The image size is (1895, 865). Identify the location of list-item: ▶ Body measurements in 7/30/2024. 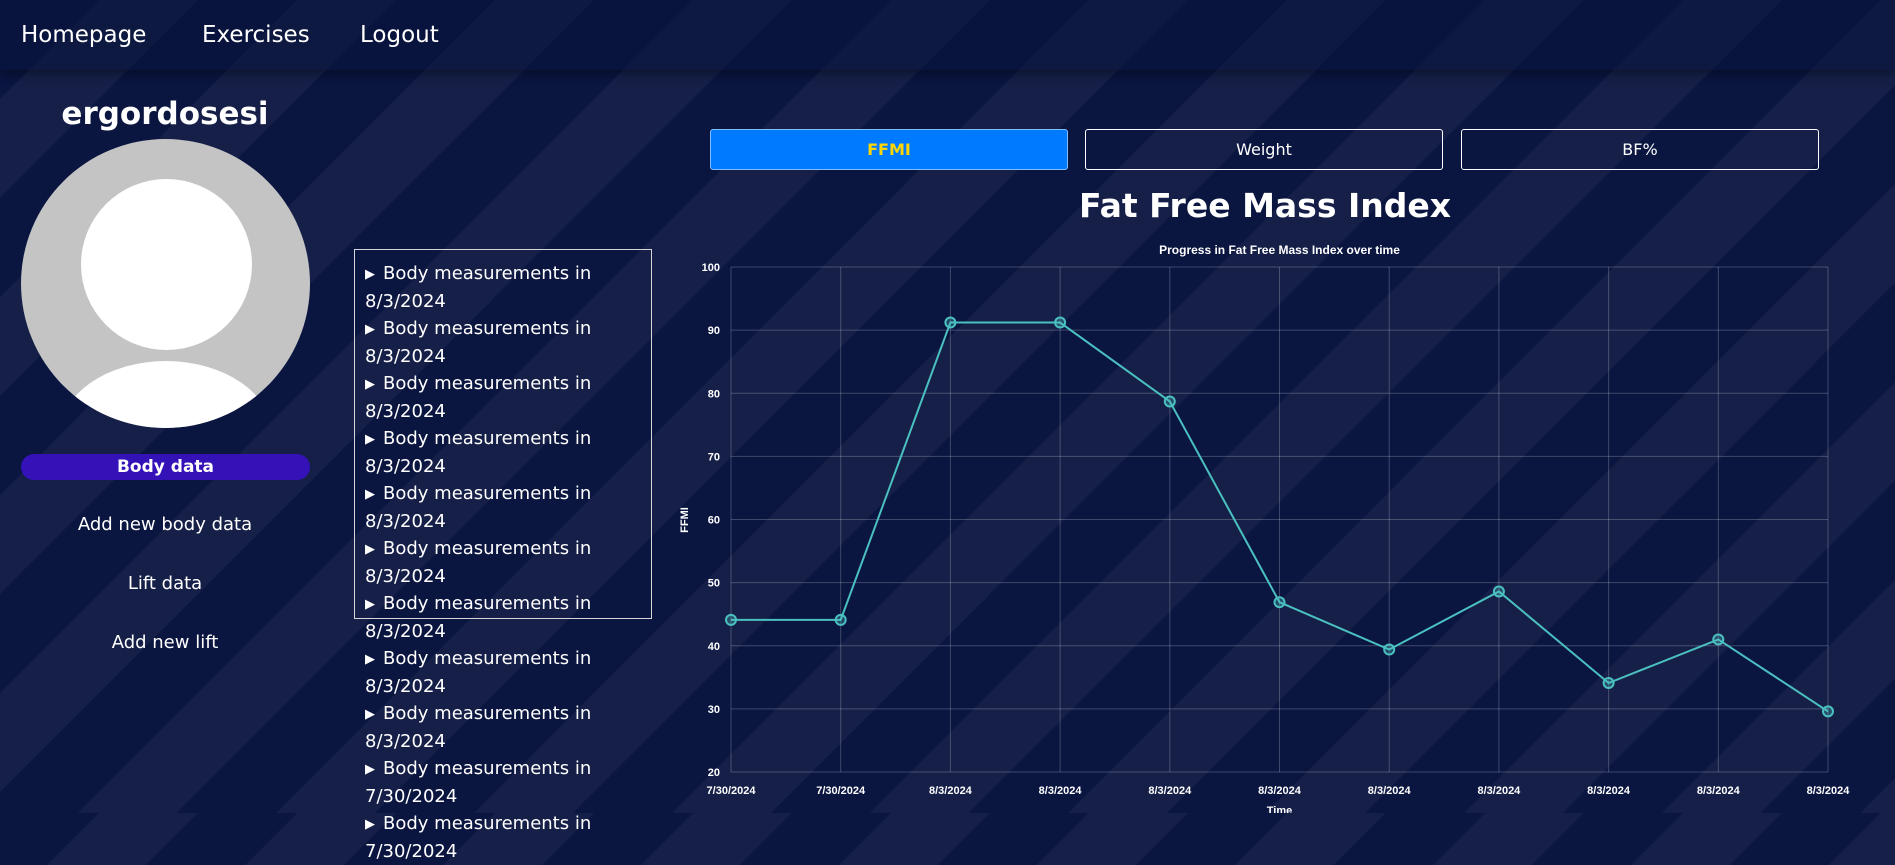
(503, 837).